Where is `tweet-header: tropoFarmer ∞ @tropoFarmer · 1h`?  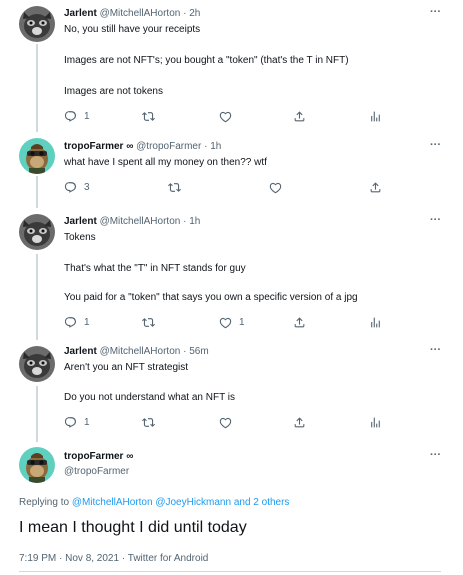 tweet-header: tropoFarmer ∞ @tropoFarmer · 1h is located at coordinates (142, 146).